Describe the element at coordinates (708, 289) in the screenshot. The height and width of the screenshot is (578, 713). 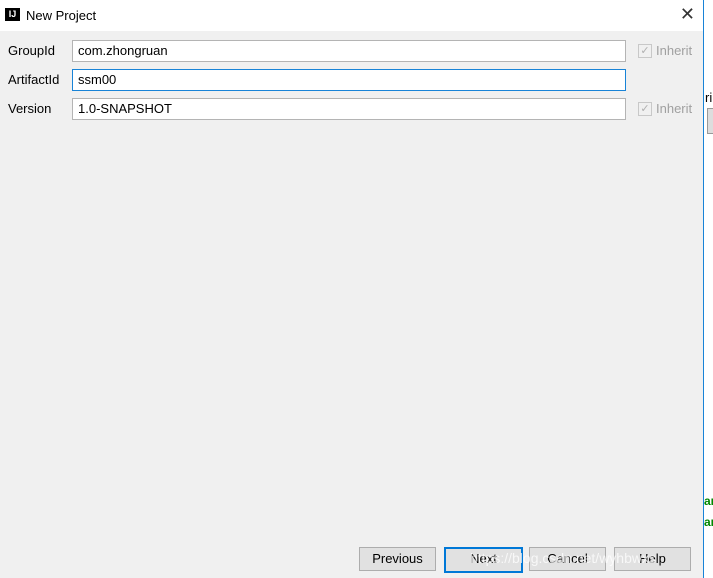
I see `background-window: ri an an` at that location.